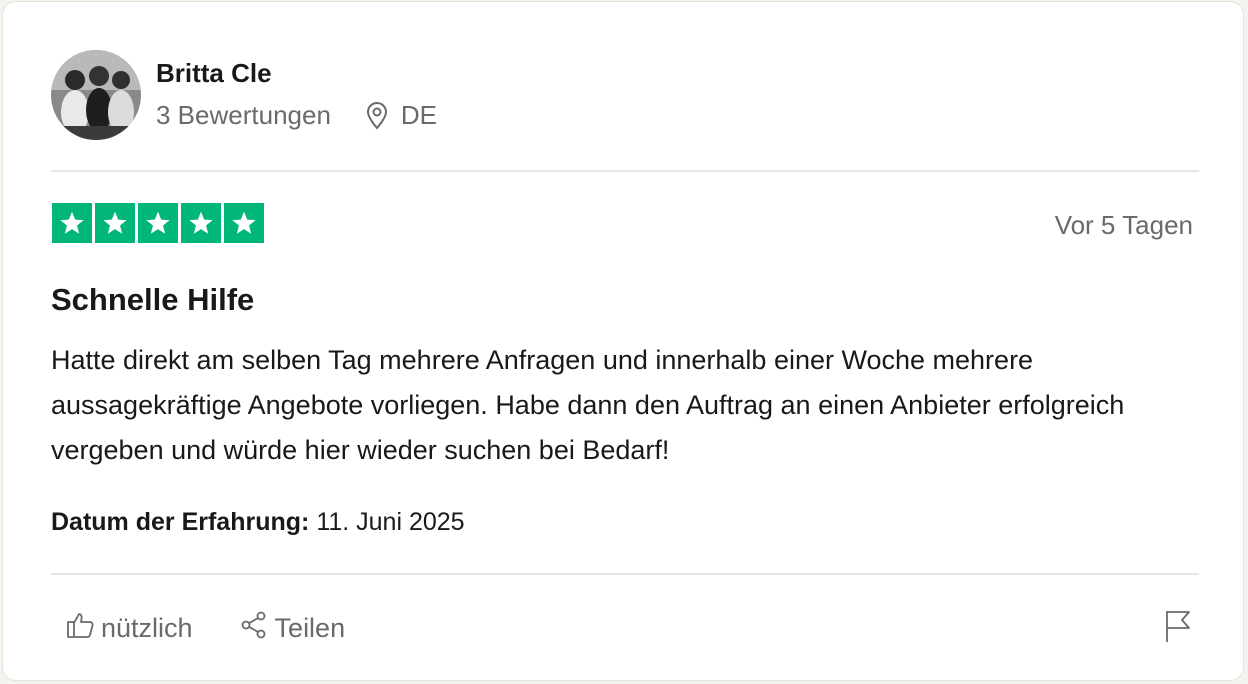  What do you see at coordinates (419, 115) in the screenshot?
I see `reviewer-location: DE` at bounding box center [419, 115].